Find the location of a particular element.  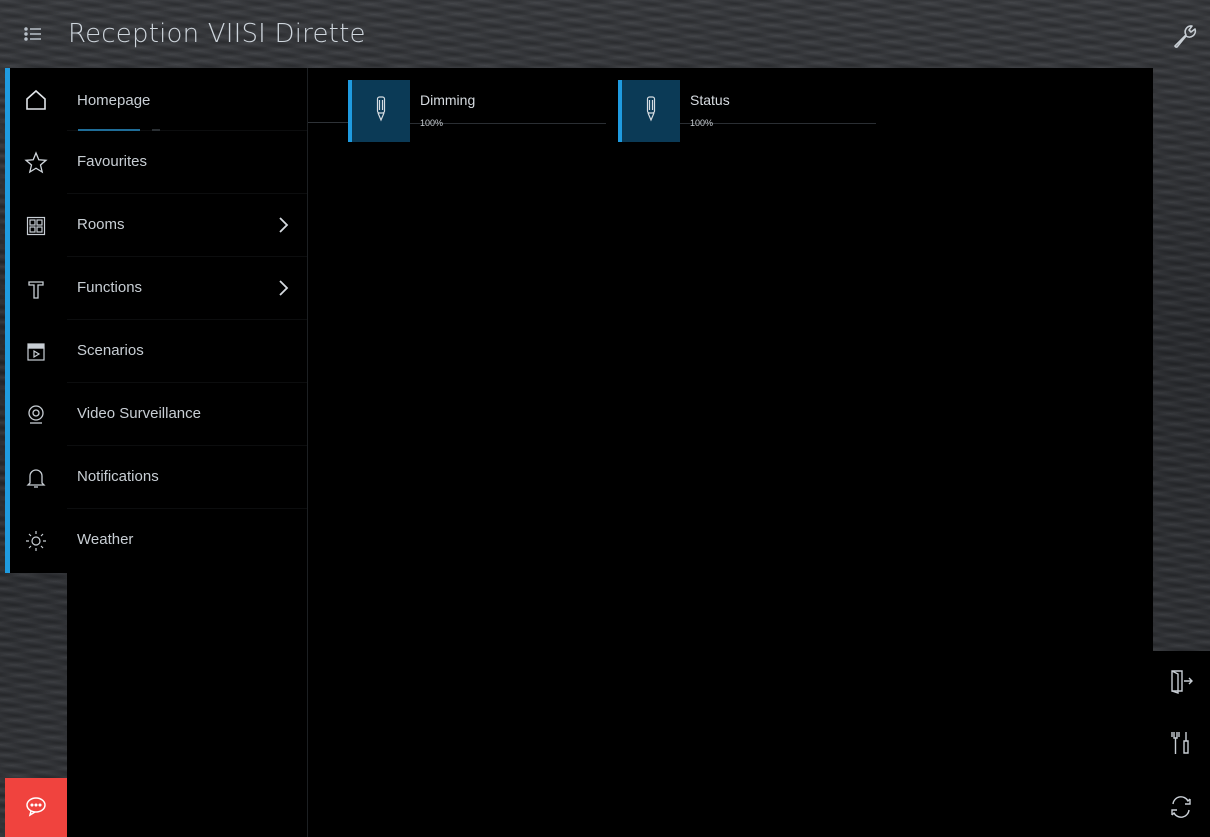

sidebar-item-video-surveillance: Video Surveillance is located at coordinates (156, 414).